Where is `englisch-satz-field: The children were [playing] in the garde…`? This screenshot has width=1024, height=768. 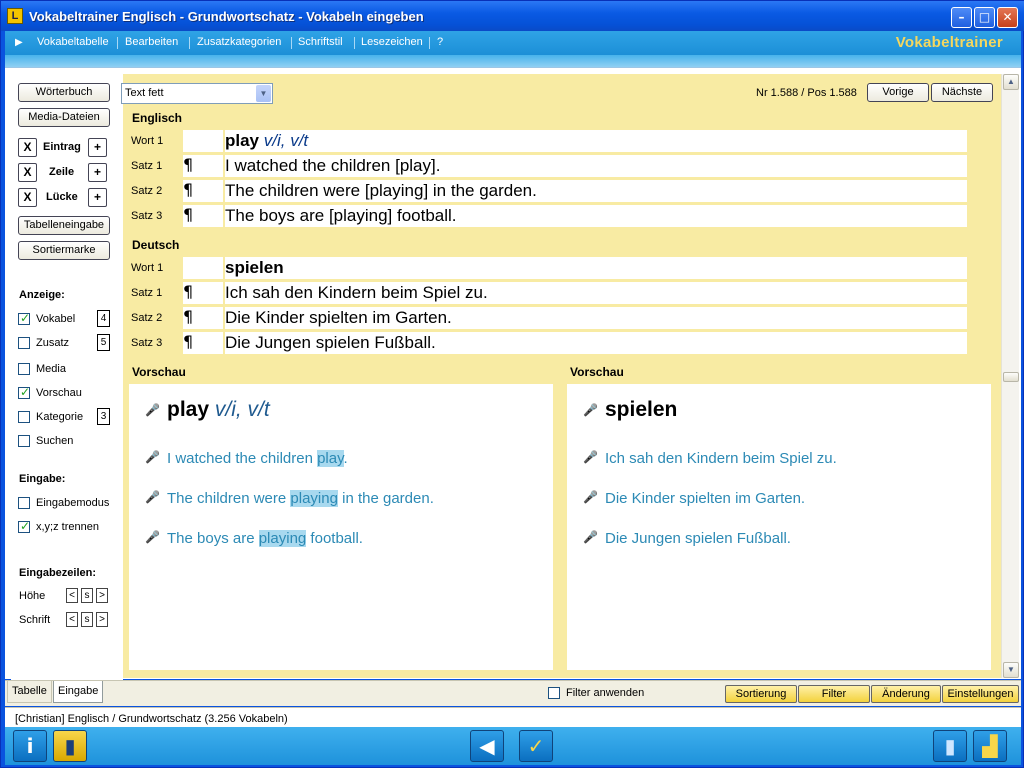 englisch-satz-field: The children were [playing] in the garde… is located at coordinates (596, 191).